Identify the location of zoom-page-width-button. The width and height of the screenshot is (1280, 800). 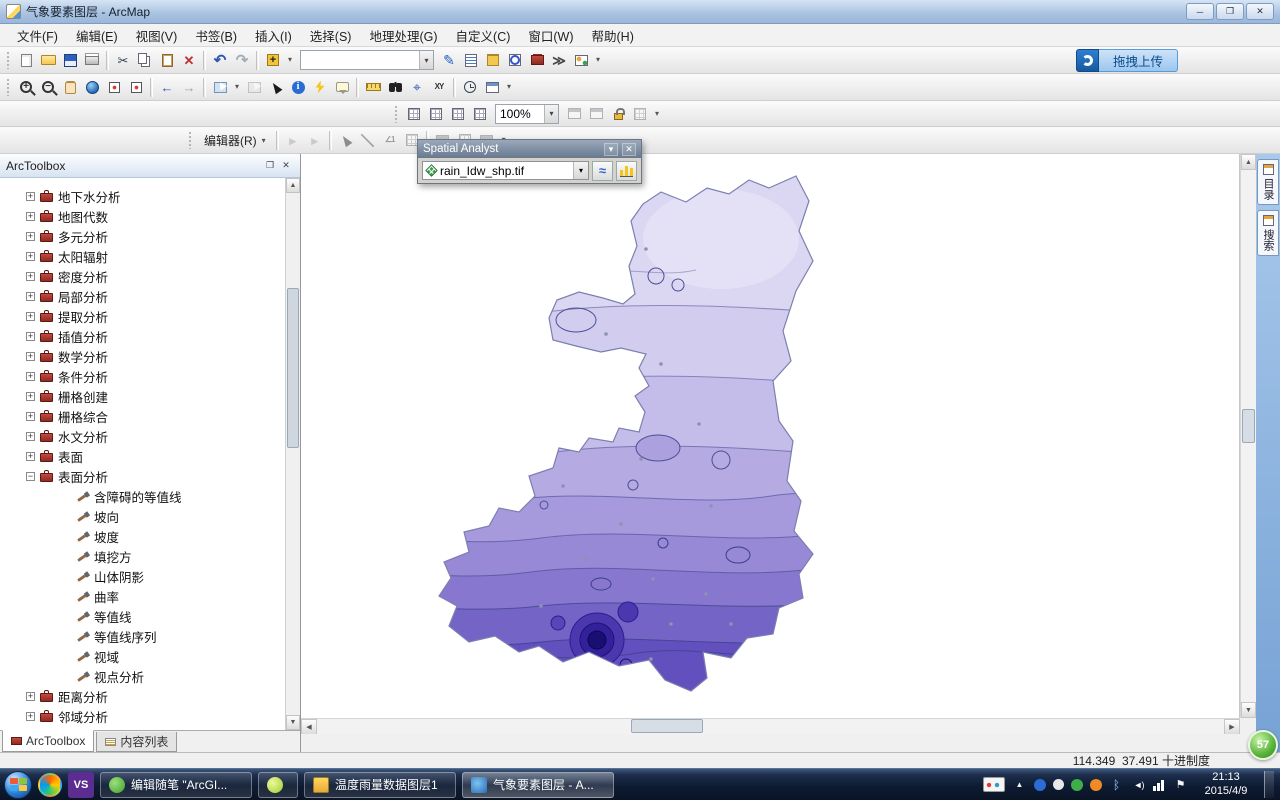
(458, 114).